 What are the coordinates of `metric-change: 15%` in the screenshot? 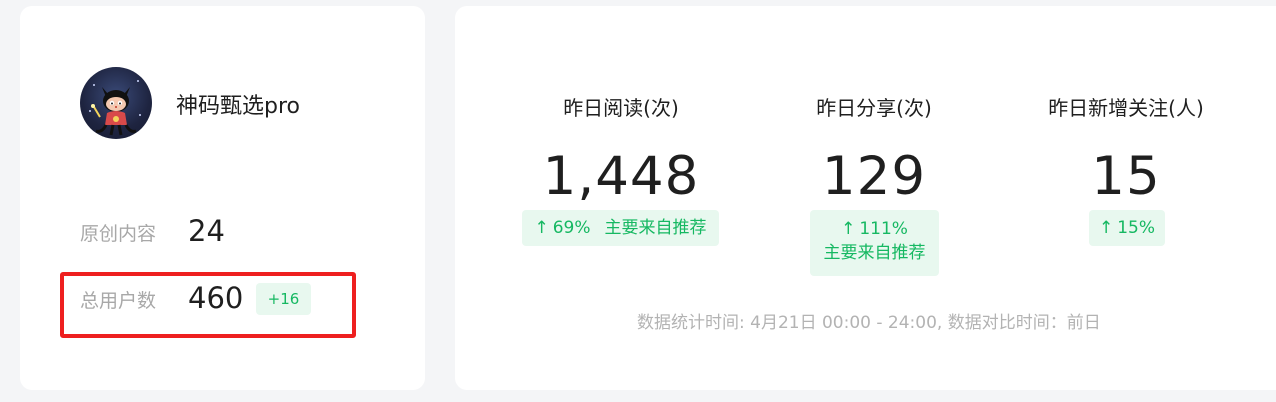 It's located at (1136, 228).